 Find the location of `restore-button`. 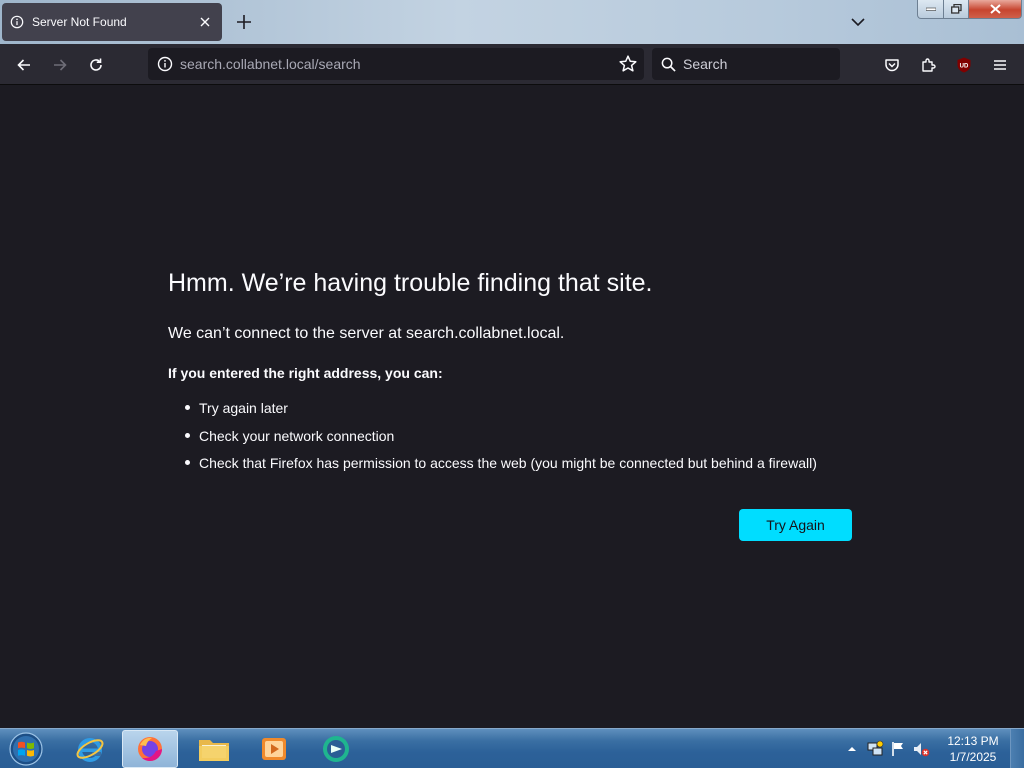

restore-button is located at coordinates (956, 9).